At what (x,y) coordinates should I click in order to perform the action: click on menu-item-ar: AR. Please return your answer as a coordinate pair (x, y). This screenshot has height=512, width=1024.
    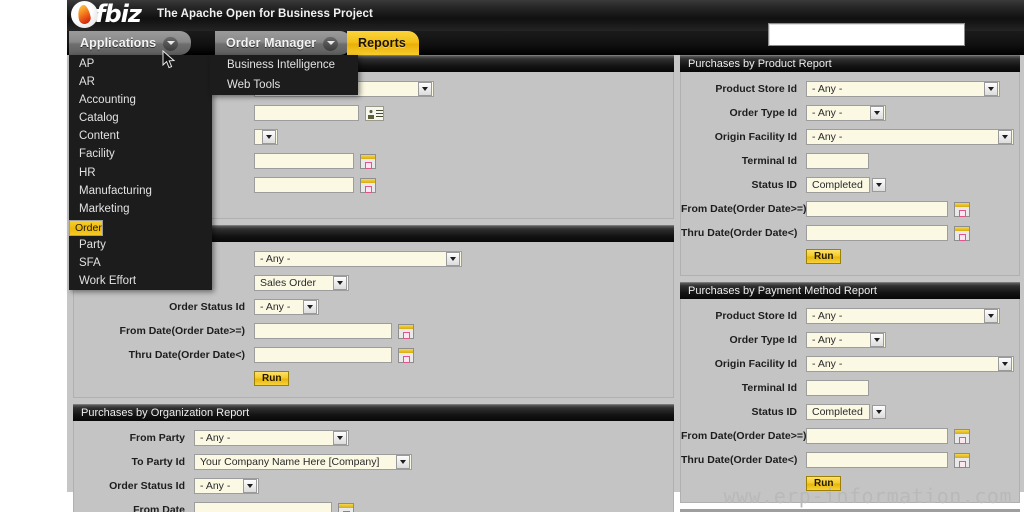
    Looking at the image, I should click on (140, 82).